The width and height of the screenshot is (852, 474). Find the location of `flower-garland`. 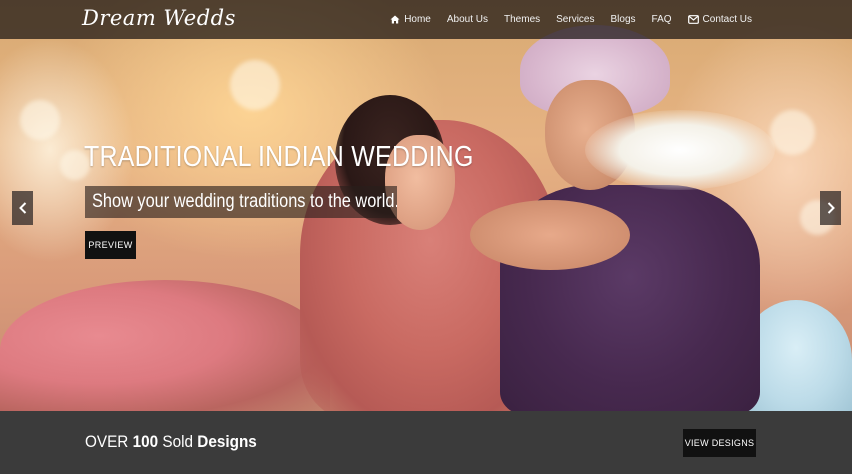

flower-garland is located at coordinates (680, 150).